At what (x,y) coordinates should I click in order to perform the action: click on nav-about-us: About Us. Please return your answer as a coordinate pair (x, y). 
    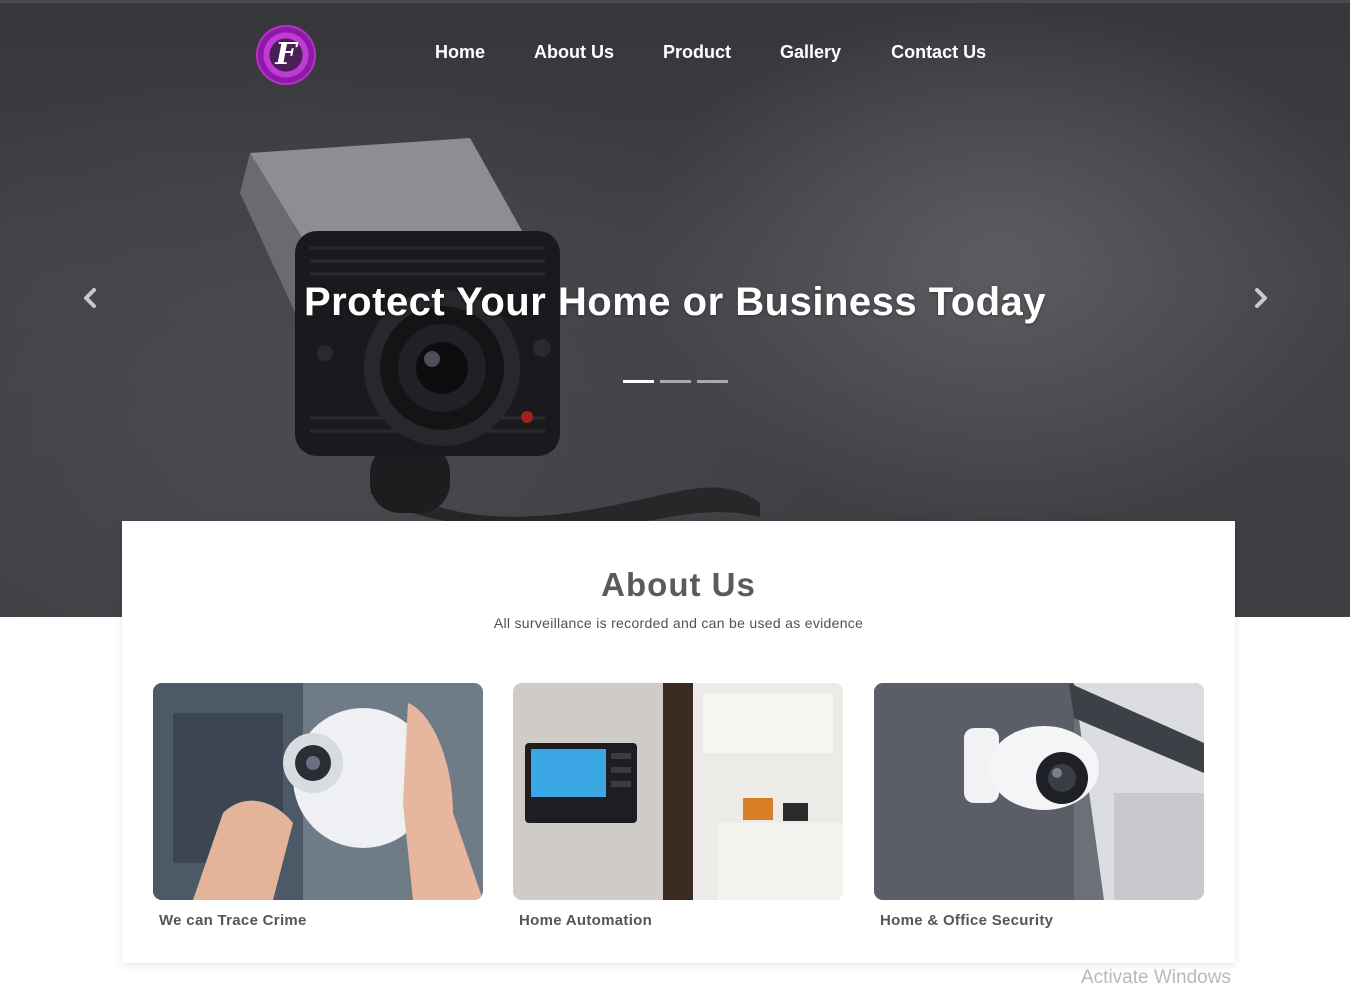
    Looking at the image, I should click on (574, 52).